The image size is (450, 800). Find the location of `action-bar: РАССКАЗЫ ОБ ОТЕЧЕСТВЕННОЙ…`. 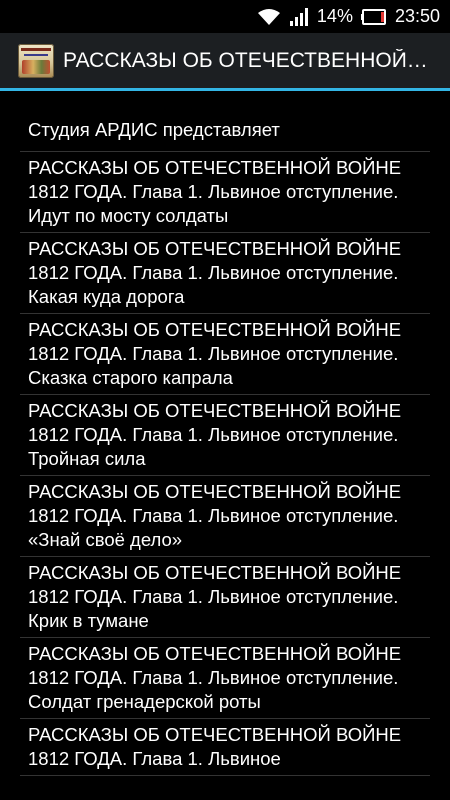

action-bar: РАССКАЗЫ ОБ ОТЕЧЕСТВЕННОЙ… is located at coordinates (225, 62).